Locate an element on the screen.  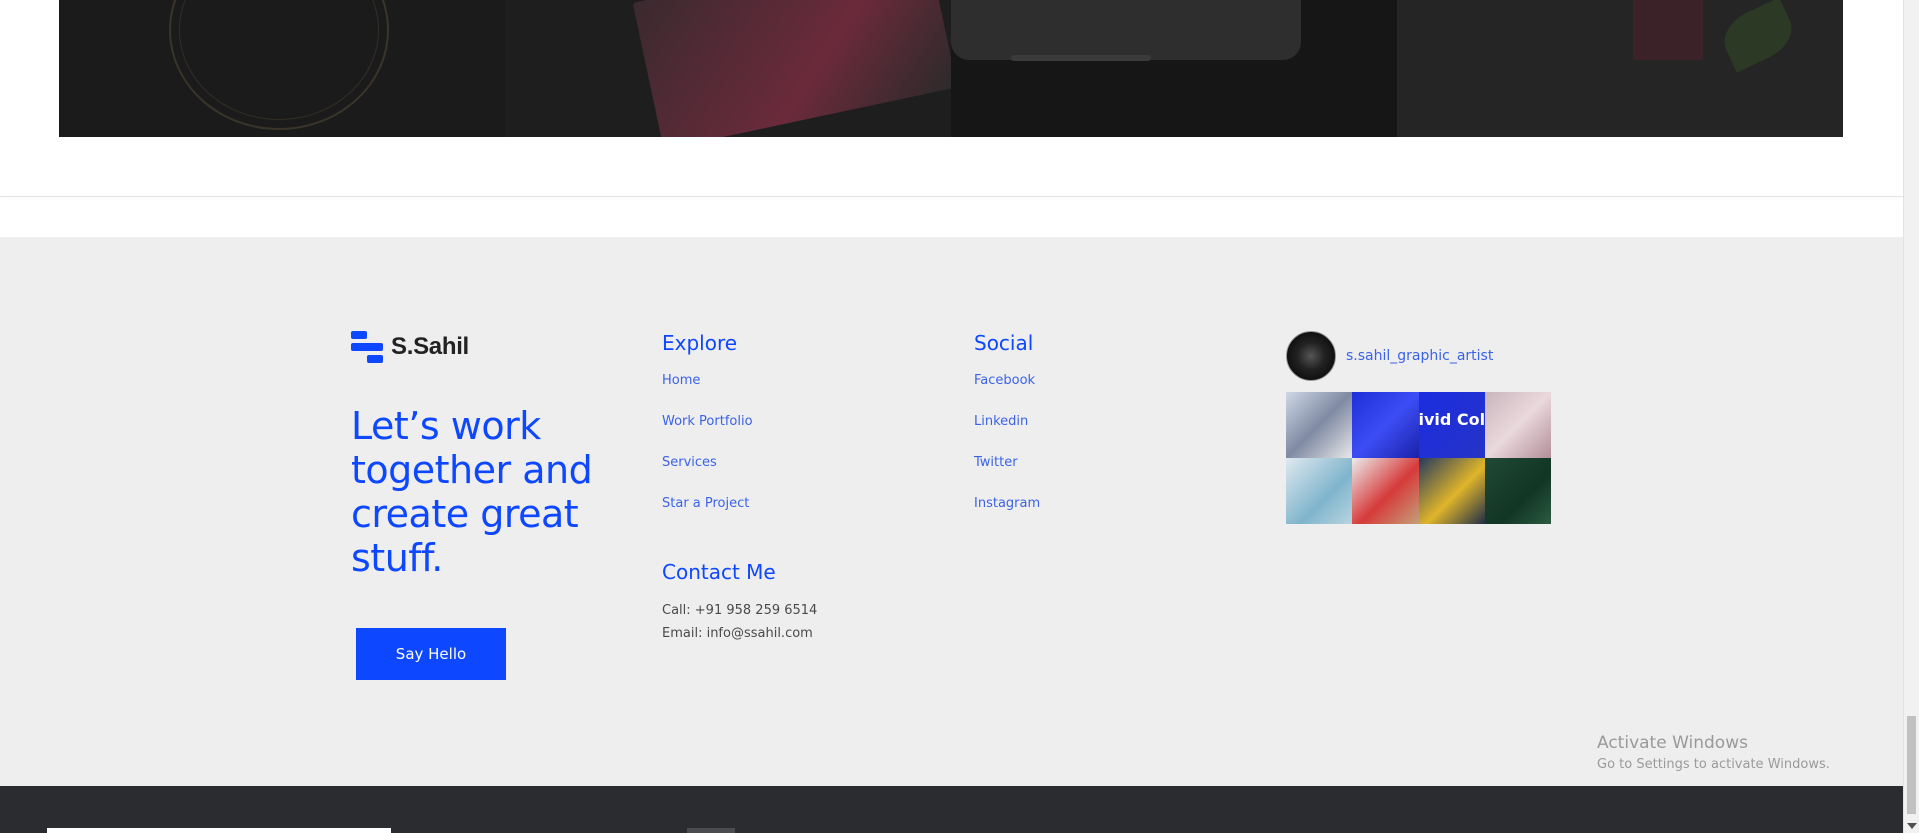
logo-mark-icon is located at coordinates (367, 347).